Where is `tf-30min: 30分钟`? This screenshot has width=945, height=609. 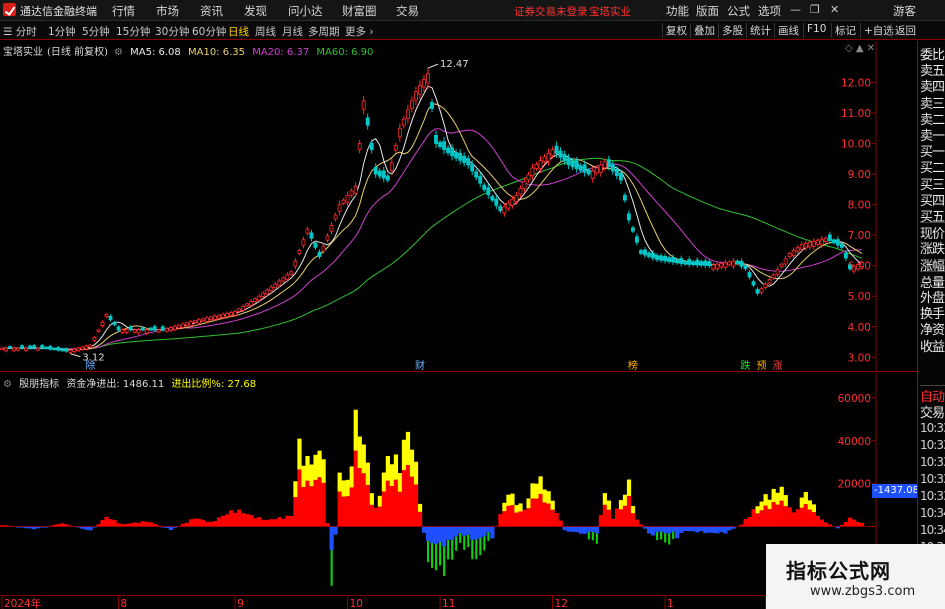 tf-30min: 30分钟 is located at coordinates (172, 31).